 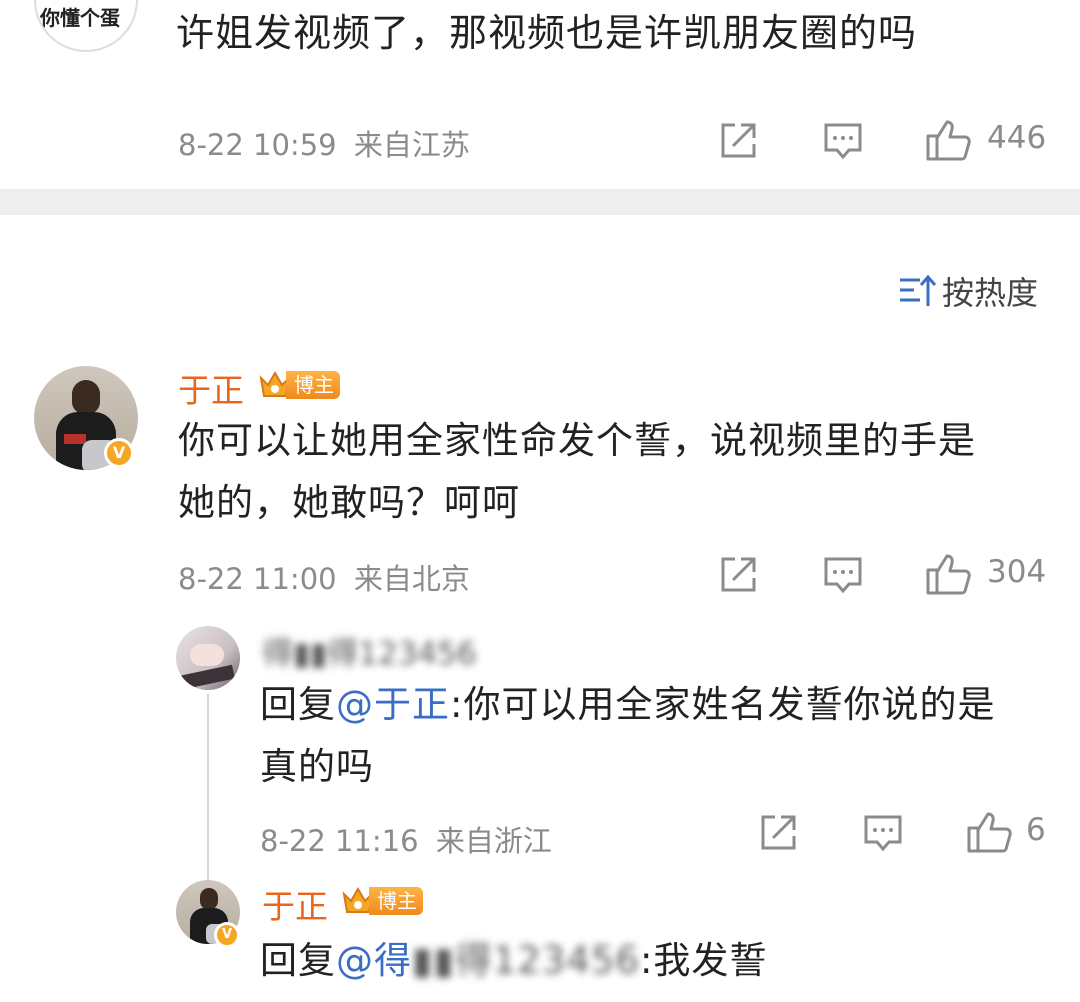 I want to click on blurred-username: ▮▮得123456, so click(x=526, y=960).